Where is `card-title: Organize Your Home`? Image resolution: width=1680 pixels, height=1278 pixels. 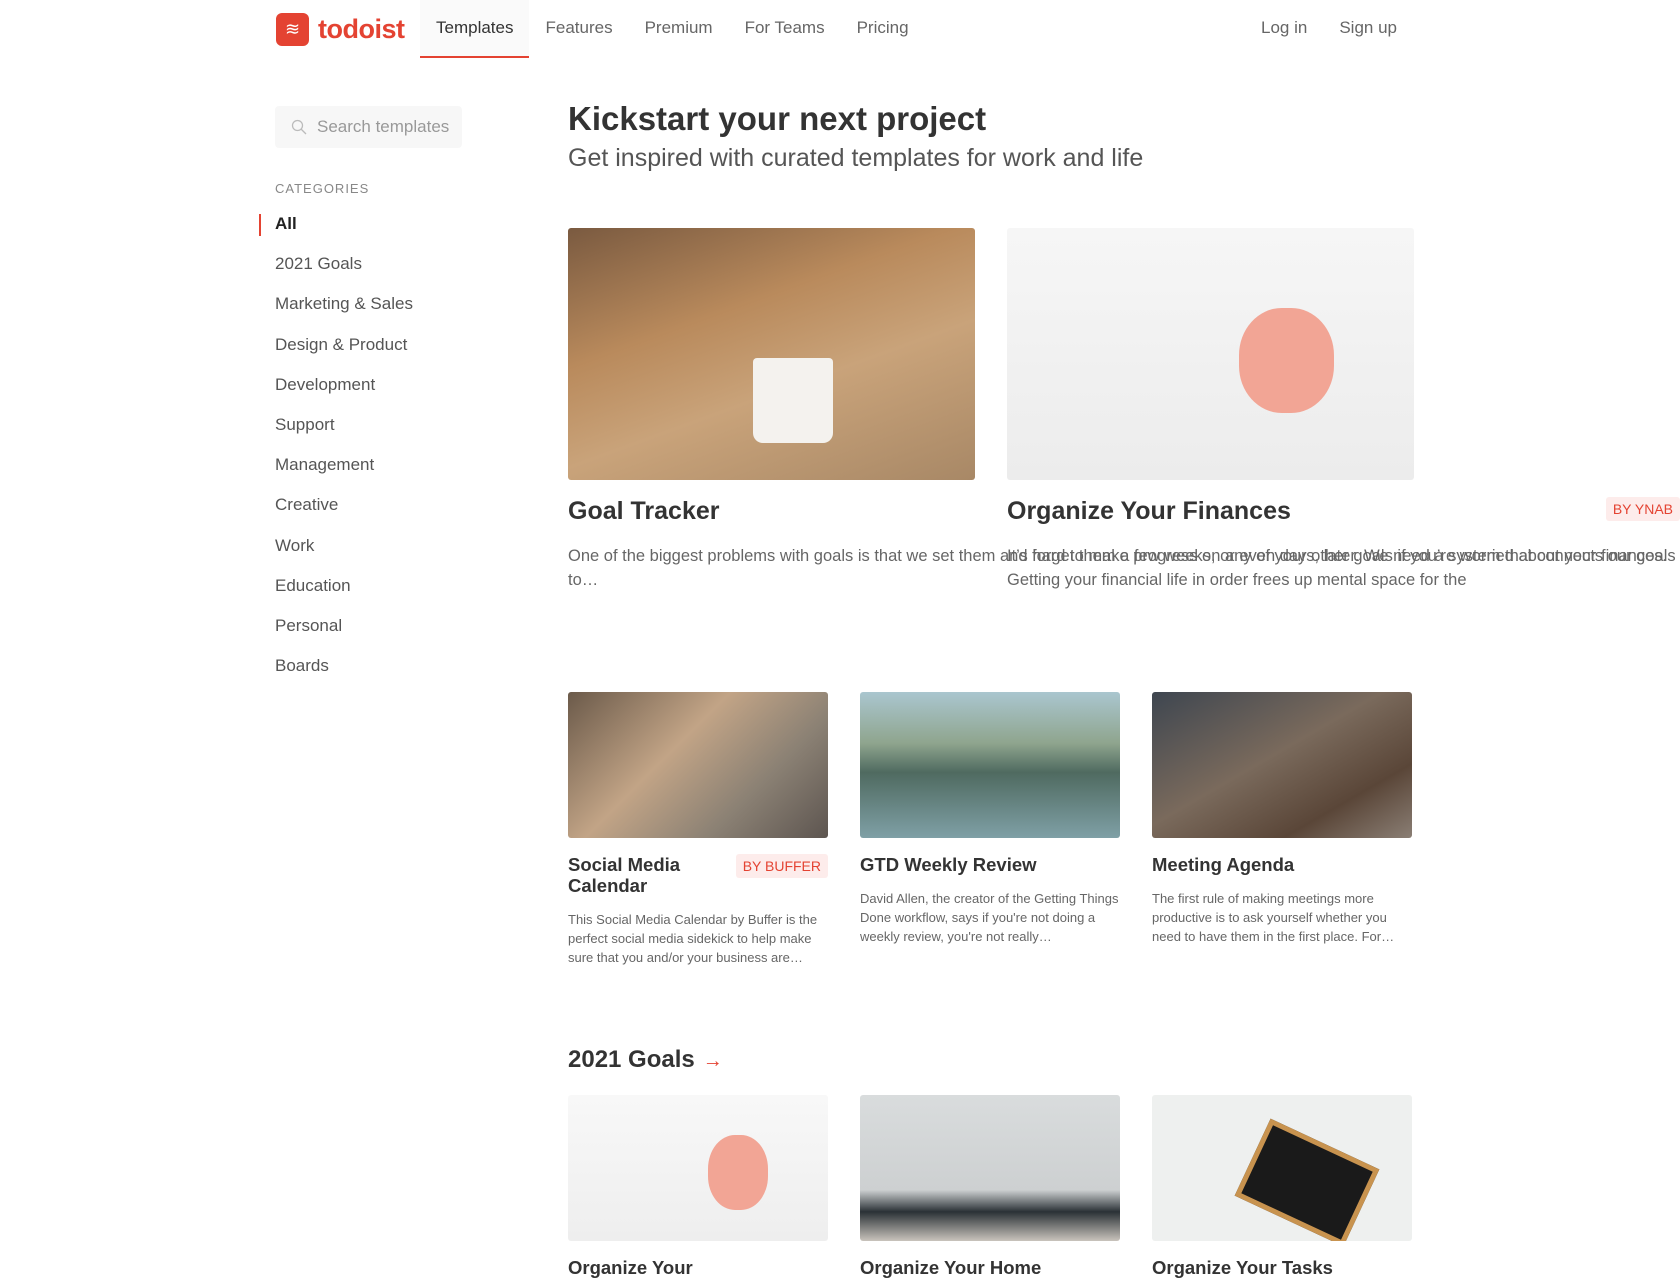 card-title: Organize Your Home is located at coordinates (951, 1267).